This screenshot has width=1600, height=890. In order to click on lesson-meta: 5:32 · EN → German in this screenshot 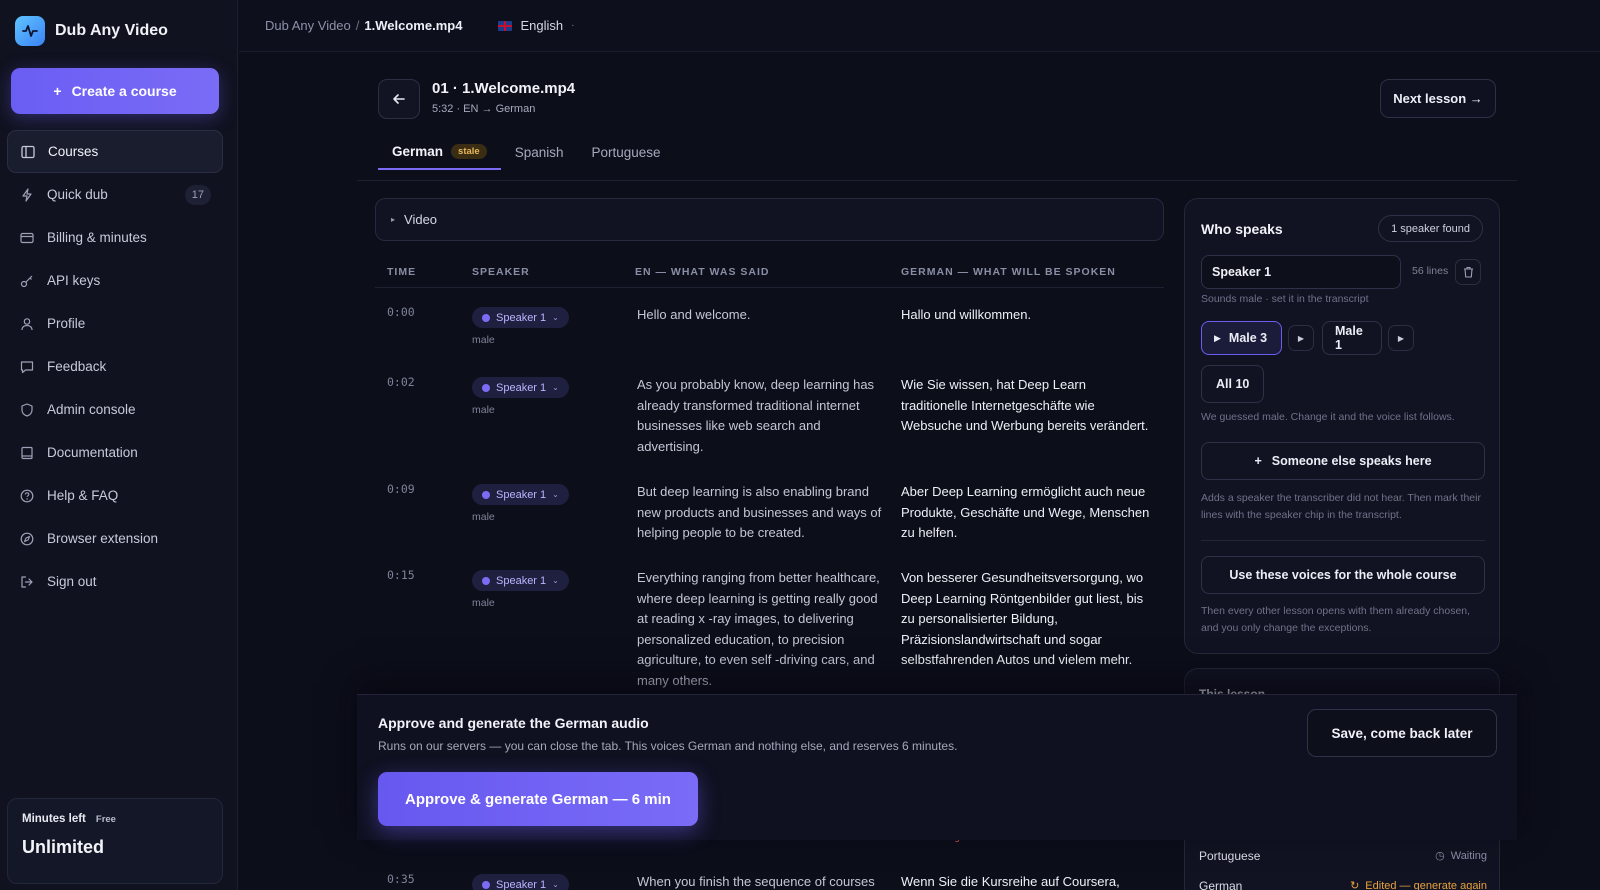, I will do `click(484, 109)`.